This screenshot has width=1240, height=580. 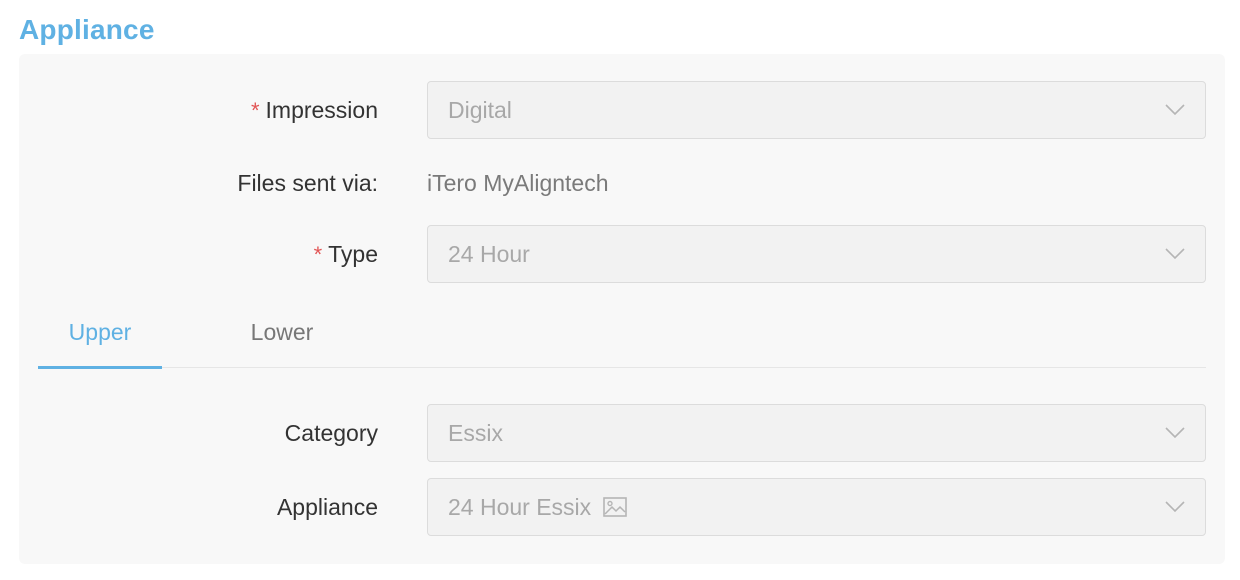 What do you see at coordinates (331, 432) in the screenshot?
I see `category-label: Category` at bounding box center [331, 432].